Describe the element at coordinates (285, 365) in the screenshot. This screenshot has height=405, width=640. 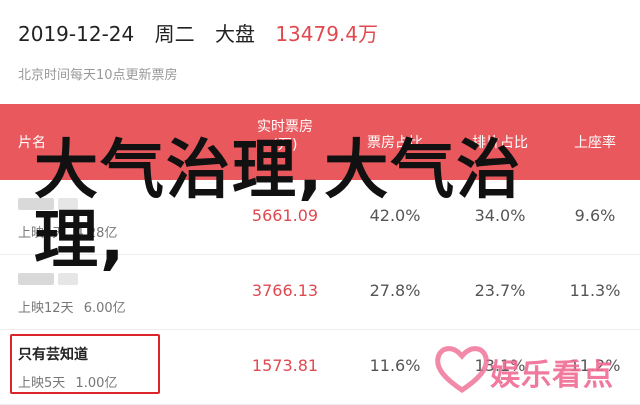
I see `realtime-box-value: 1573.81` at that location.